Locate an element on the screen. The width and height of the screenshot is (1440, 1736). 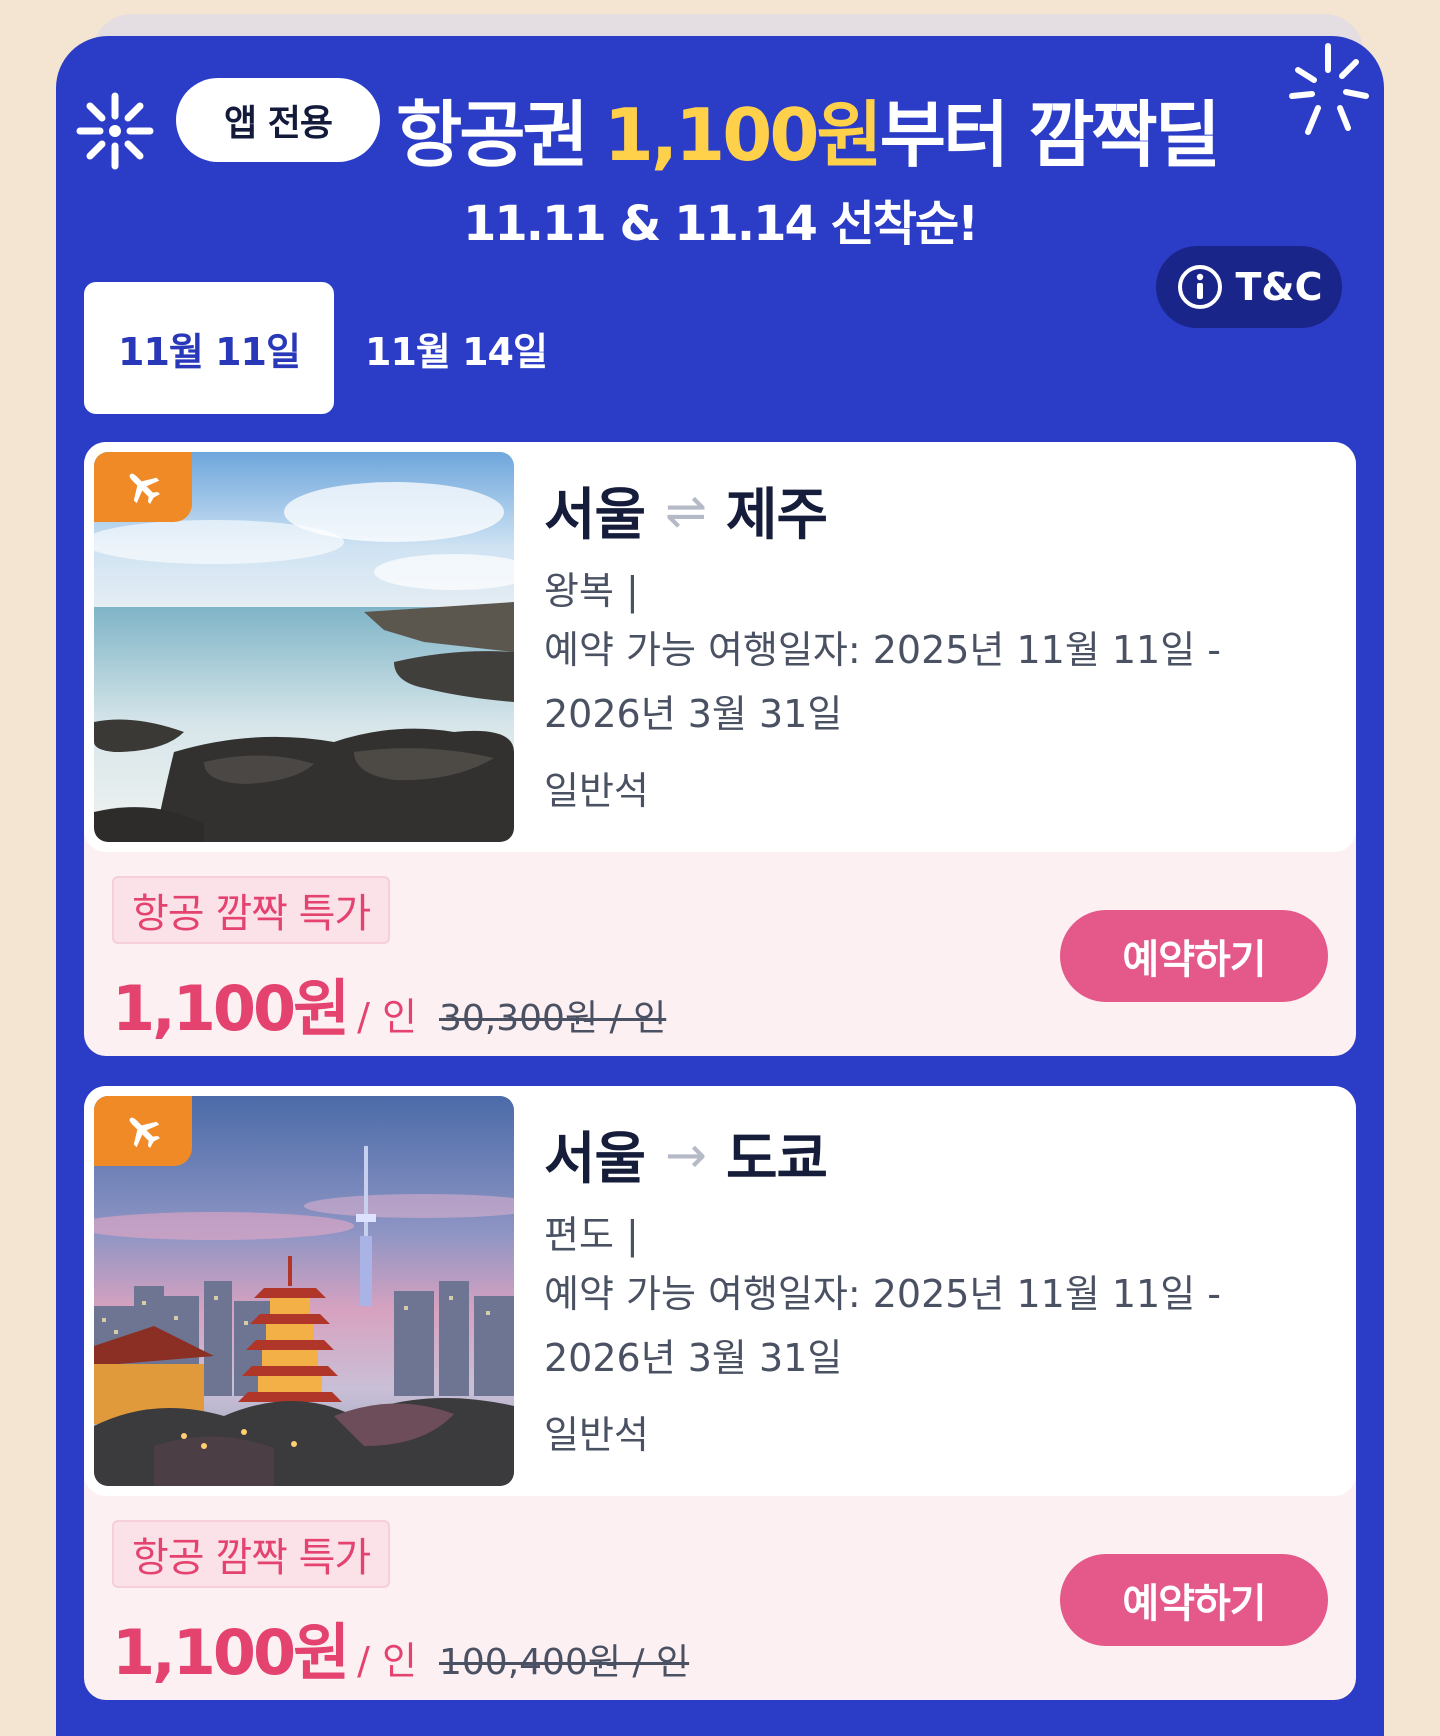
original-price: 100,400원 / 인 is located at coordinates (564, 1662).